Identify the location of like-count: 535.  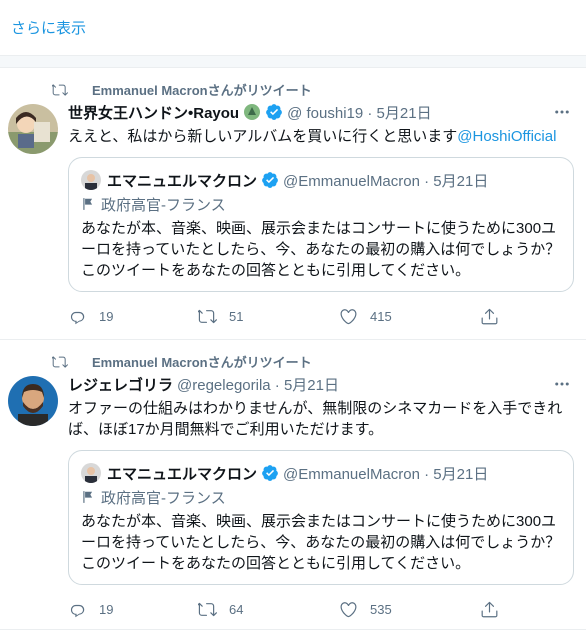
(381, 609).